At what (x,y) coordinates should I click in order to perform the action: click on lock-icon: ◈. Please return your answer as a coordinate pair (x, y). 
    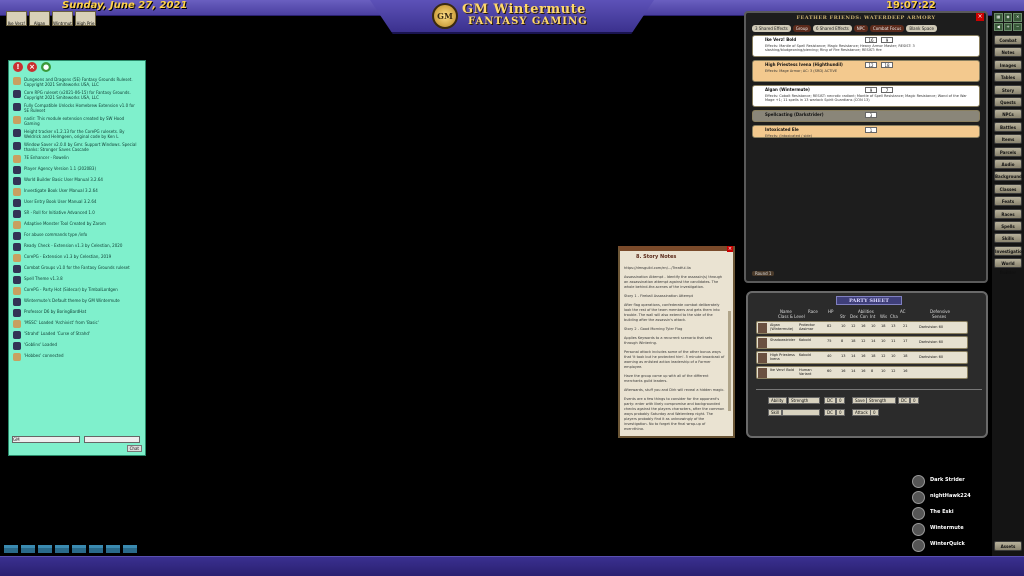
    Looking at the image, I should click on (1008, 17).